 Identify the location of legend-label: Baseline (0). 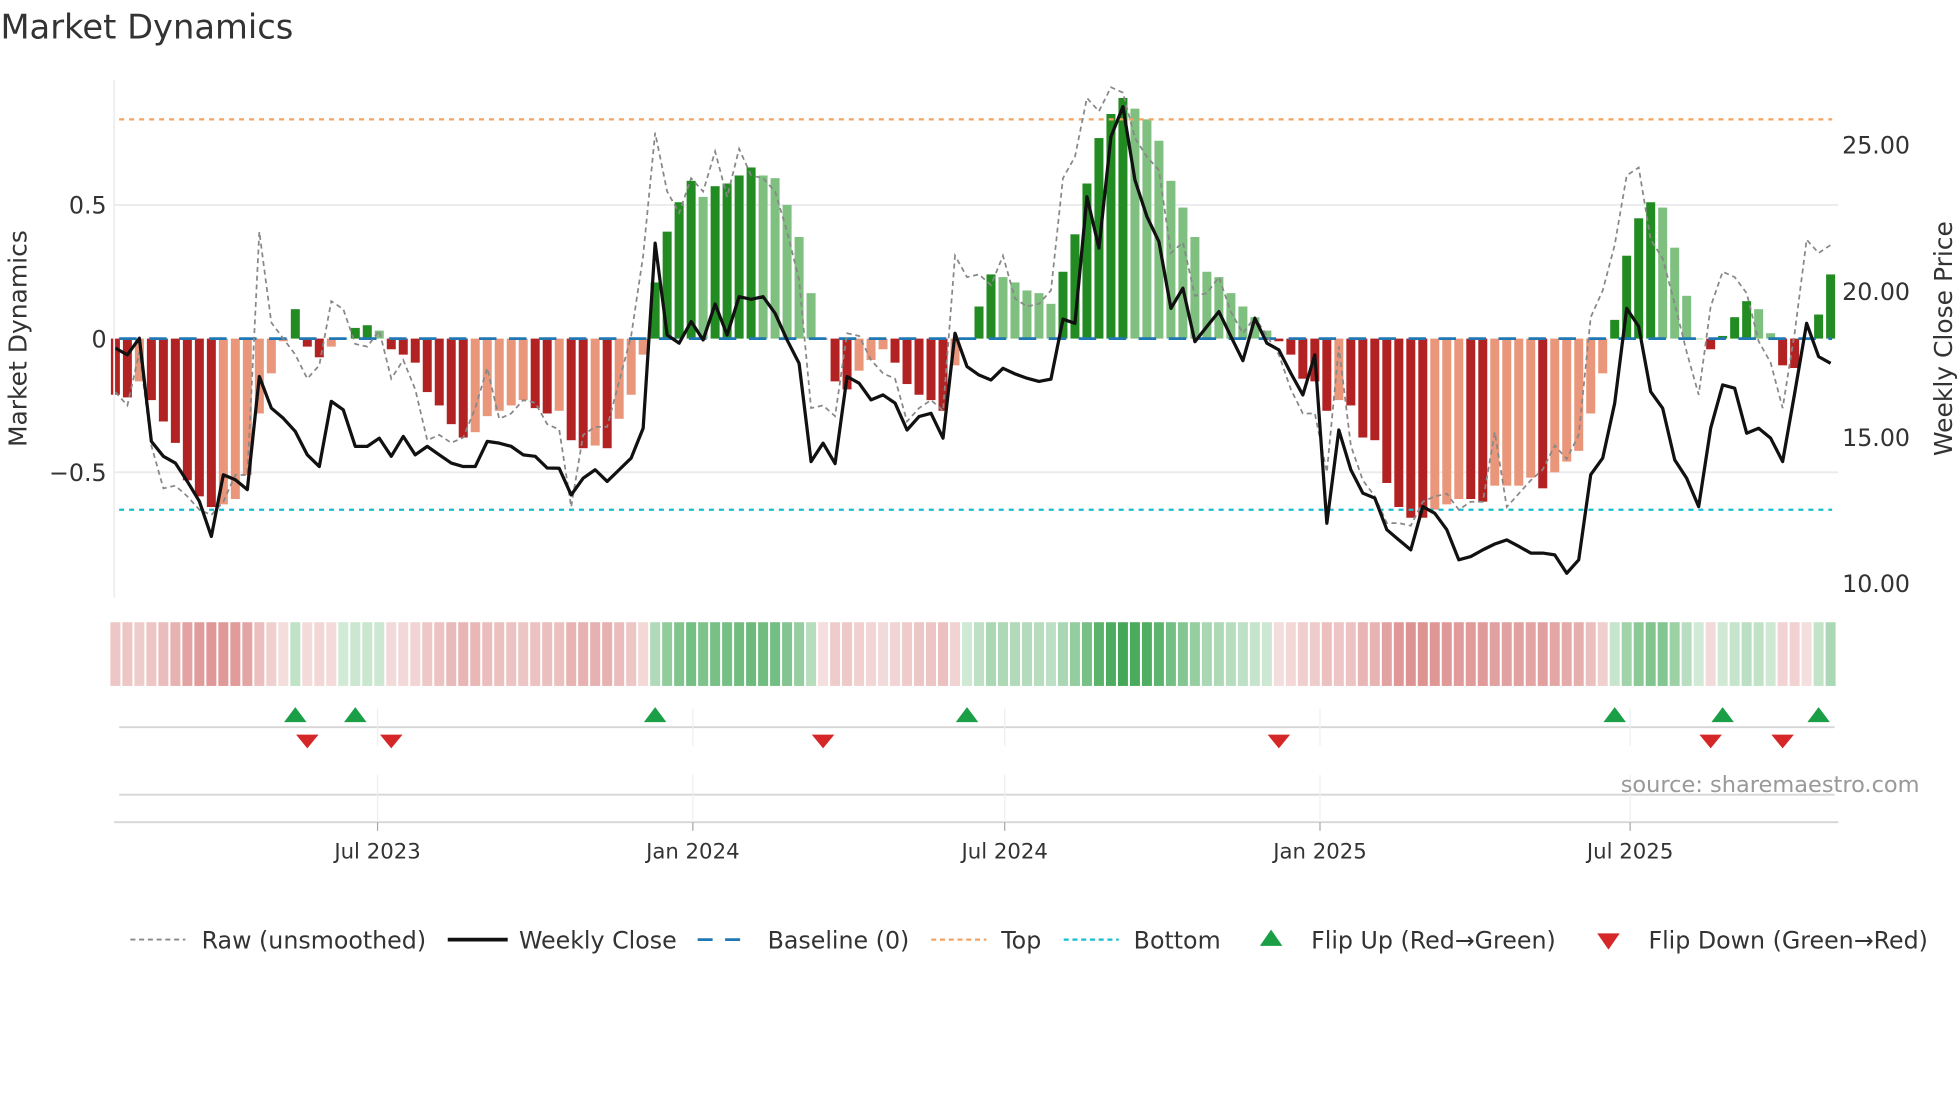
(839, 940).